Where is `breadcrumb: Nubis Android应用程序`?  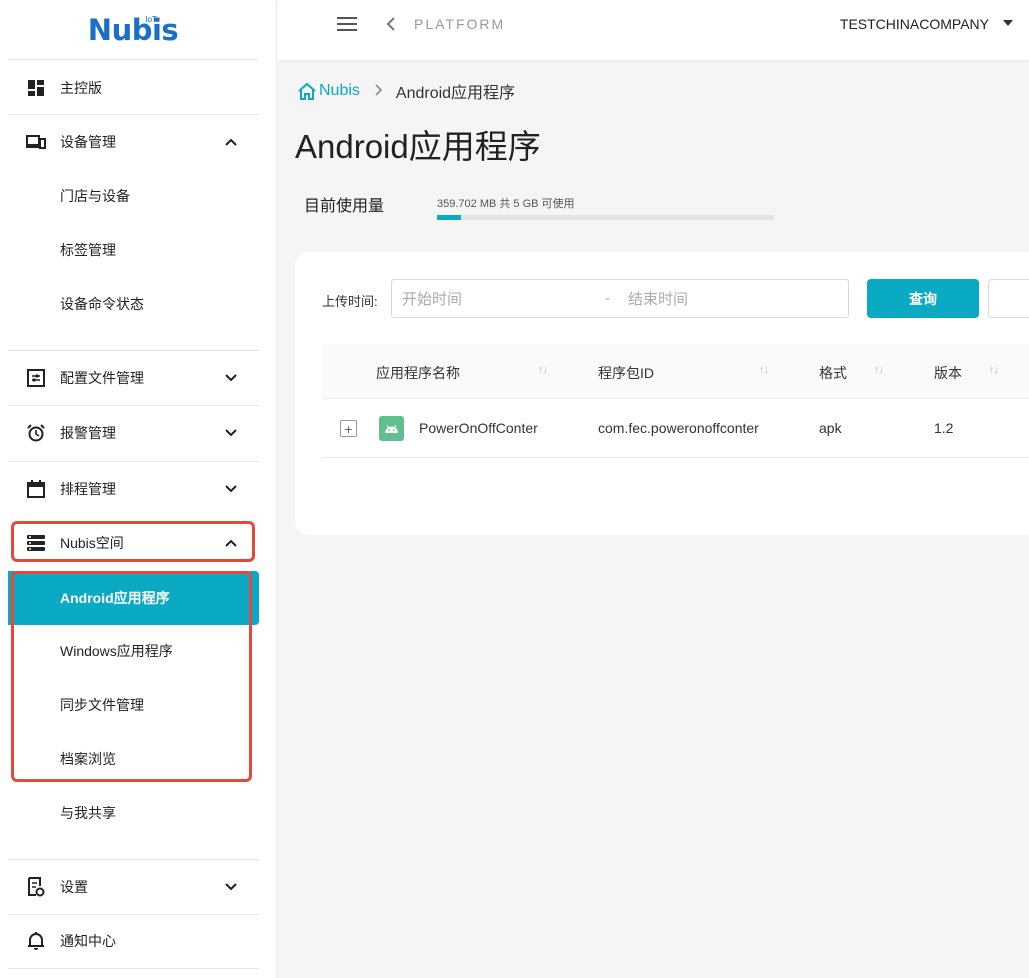 breadcrumb: Nubis Android应用程序 is located at coordinates (406, 91).